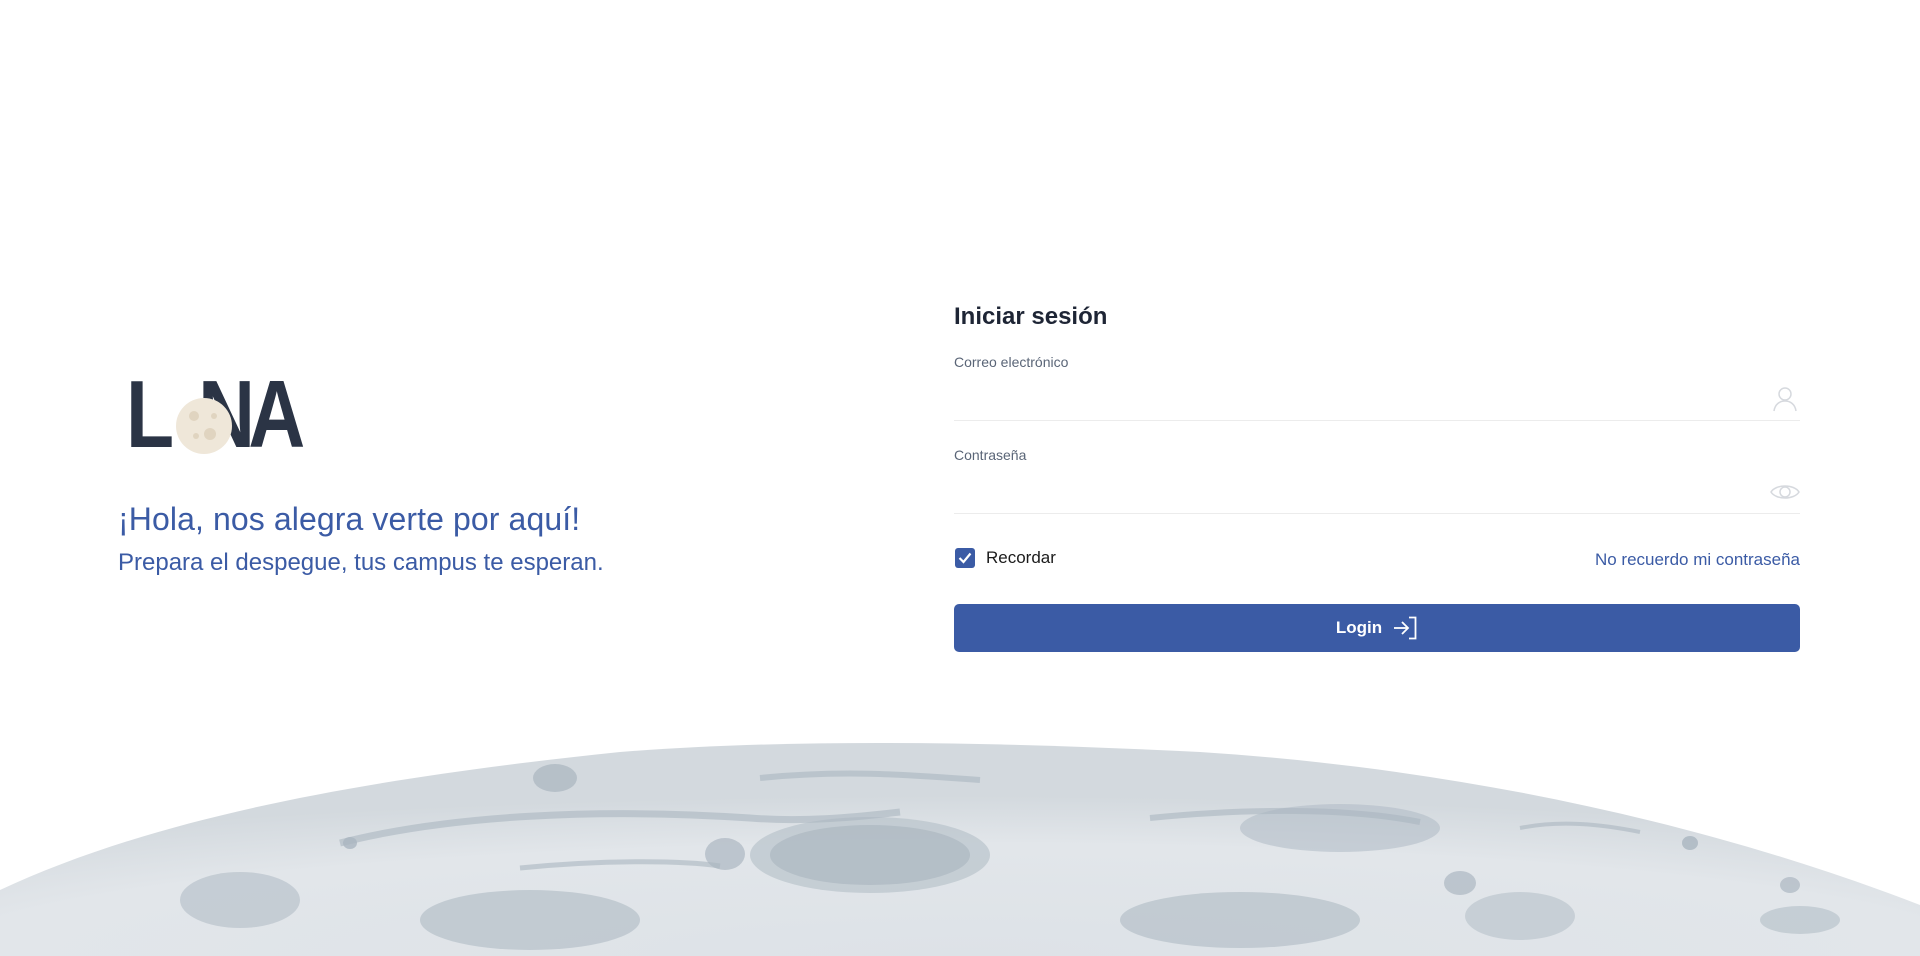 This screenshot has width=1920, height=956. What do you see at coordinates (1405, 628) in the screenshot?
I see `login-arrow-icon` at bounding box center [1405, 628].